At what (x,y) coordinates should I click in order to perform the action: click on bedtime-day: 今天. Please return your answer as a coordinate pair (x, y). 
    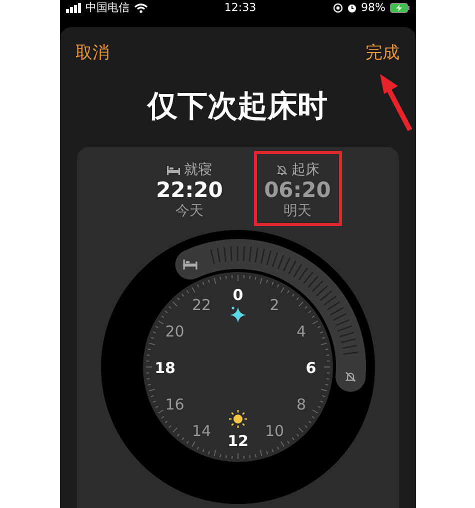
    Looking at the image, I should click on (190, 211).